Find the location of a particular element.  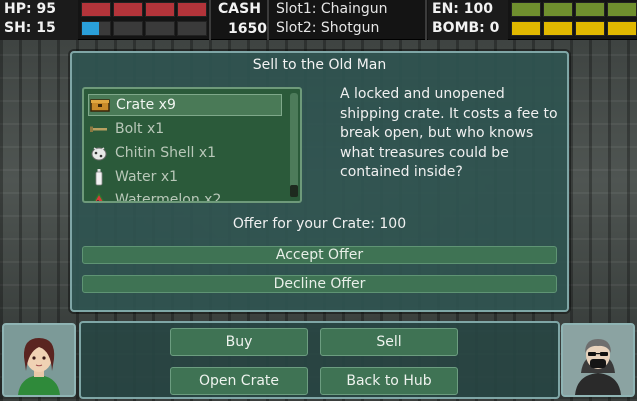

accept-offer-button: Accept Offer is located at coordinates (319, 255).